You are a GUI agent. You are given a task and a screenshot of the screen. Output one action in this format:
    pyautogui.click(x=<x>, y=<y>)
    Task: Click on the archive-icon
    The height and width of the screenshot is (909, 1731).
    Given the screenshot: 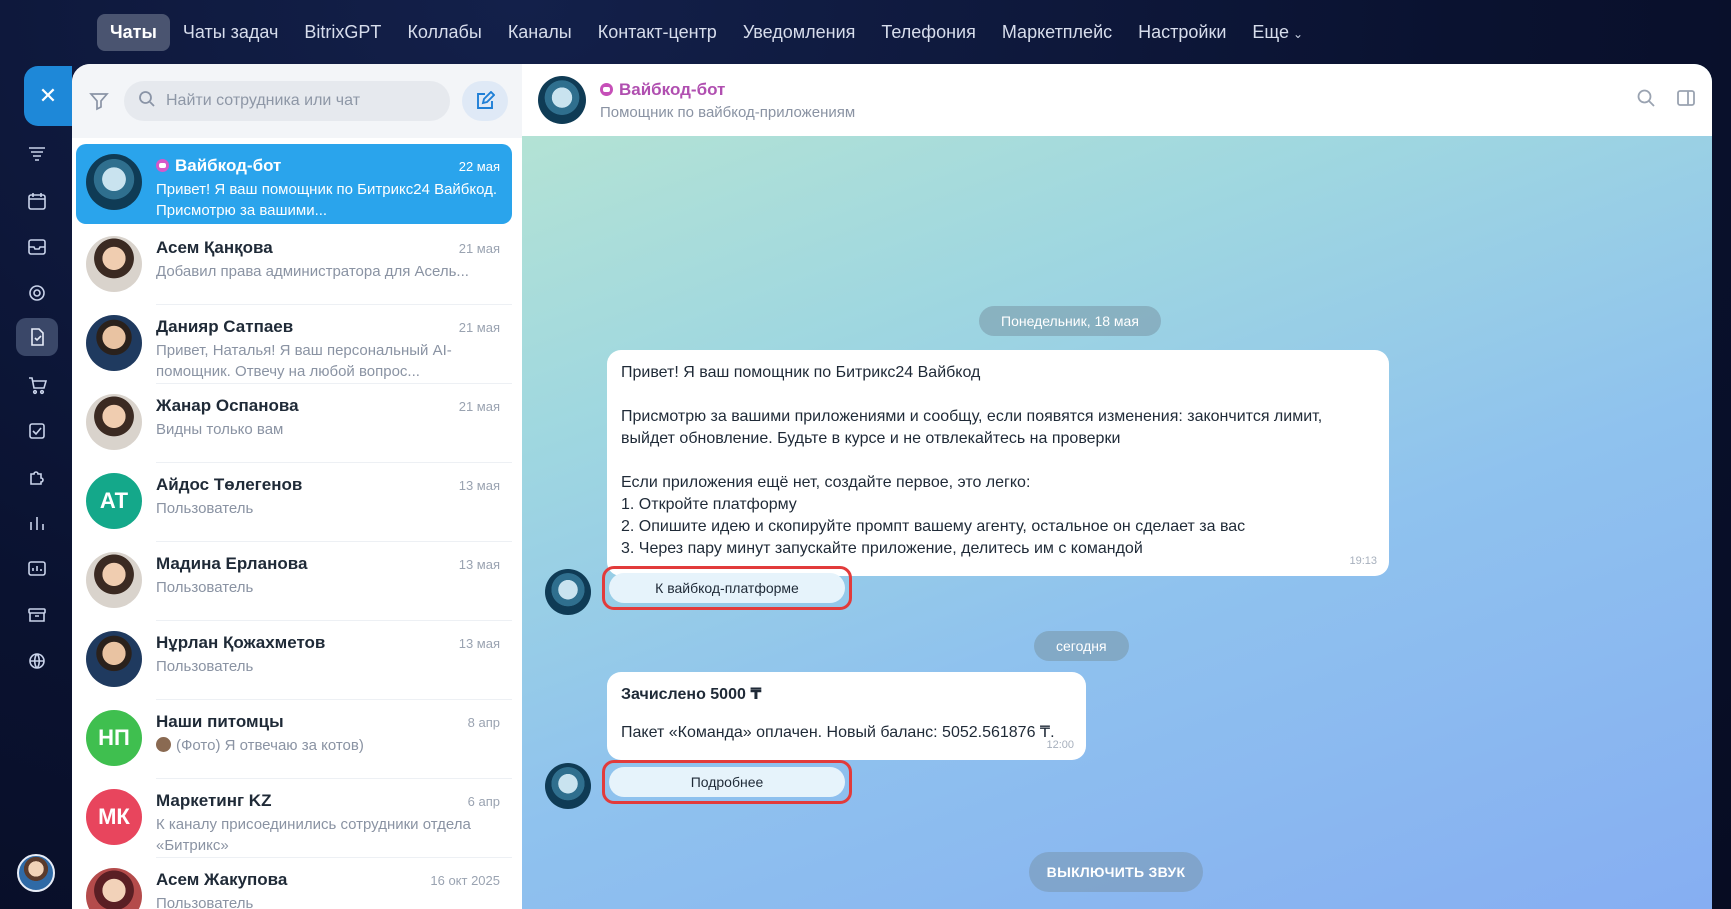 What is the action you would take?
    pyautogui.click(x=37, y=615)
    